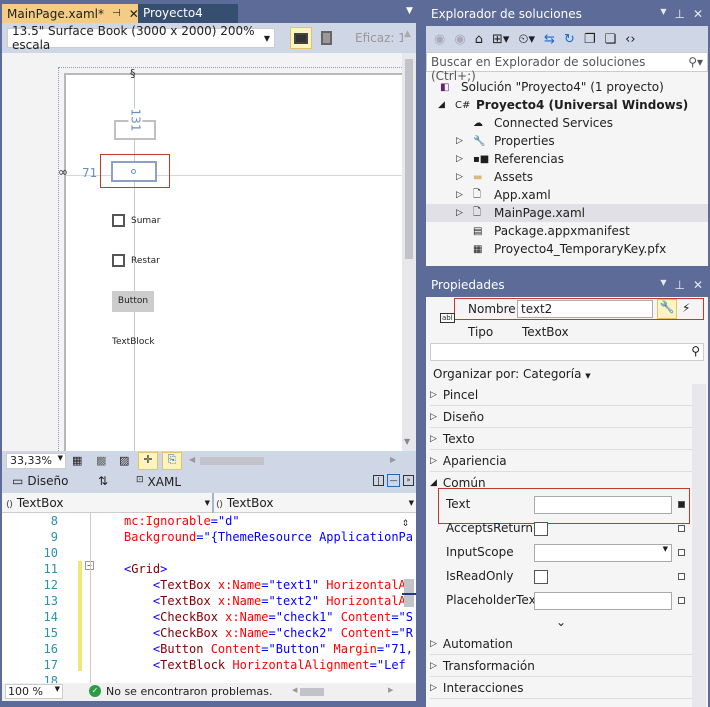 This screenshot has width=710, height=707. Describe the element at coordinates (36, 461) in the screenshot. I see `zoom-selector: 33,33% ▼` at that location.